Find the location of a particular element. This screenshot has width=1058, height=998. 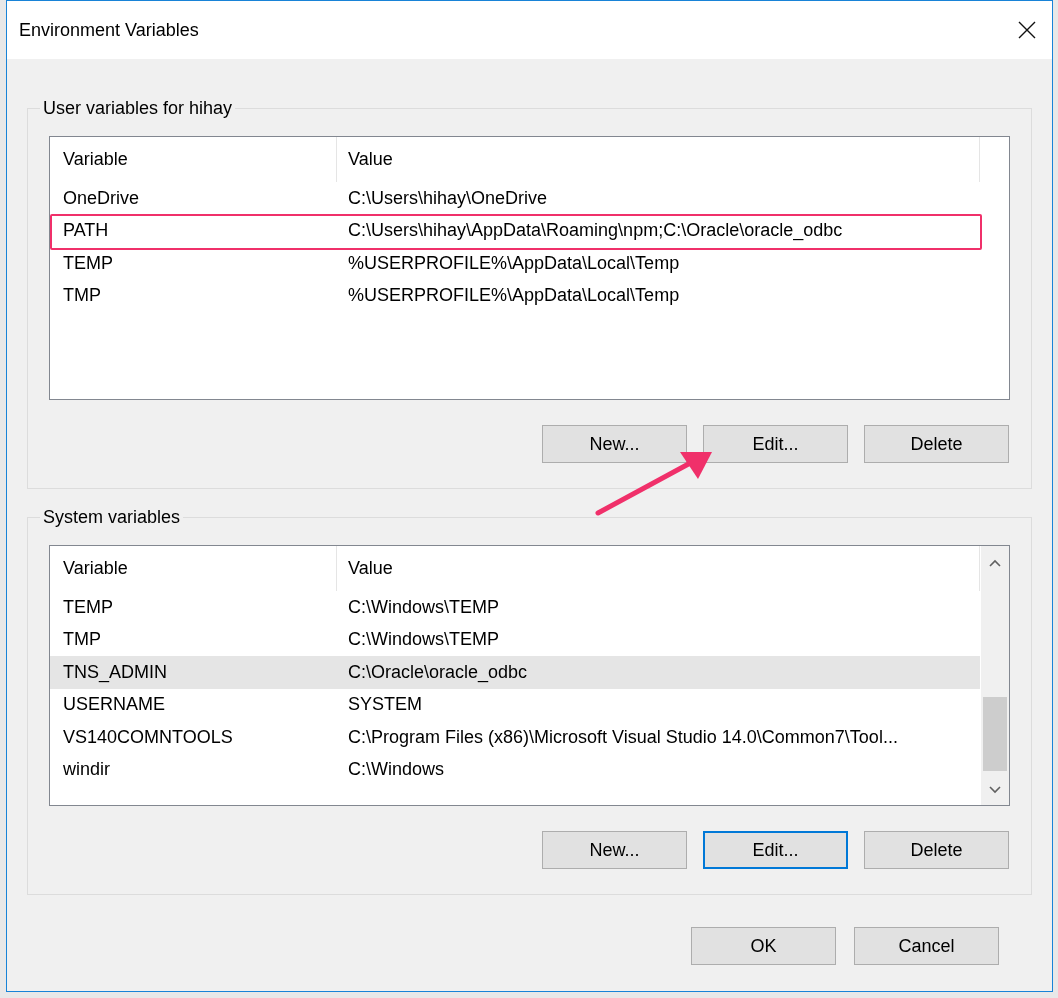

list-row: TEMP %USERPROFILE%\AppData\Local\Temp is located at coordinates (515, 263).